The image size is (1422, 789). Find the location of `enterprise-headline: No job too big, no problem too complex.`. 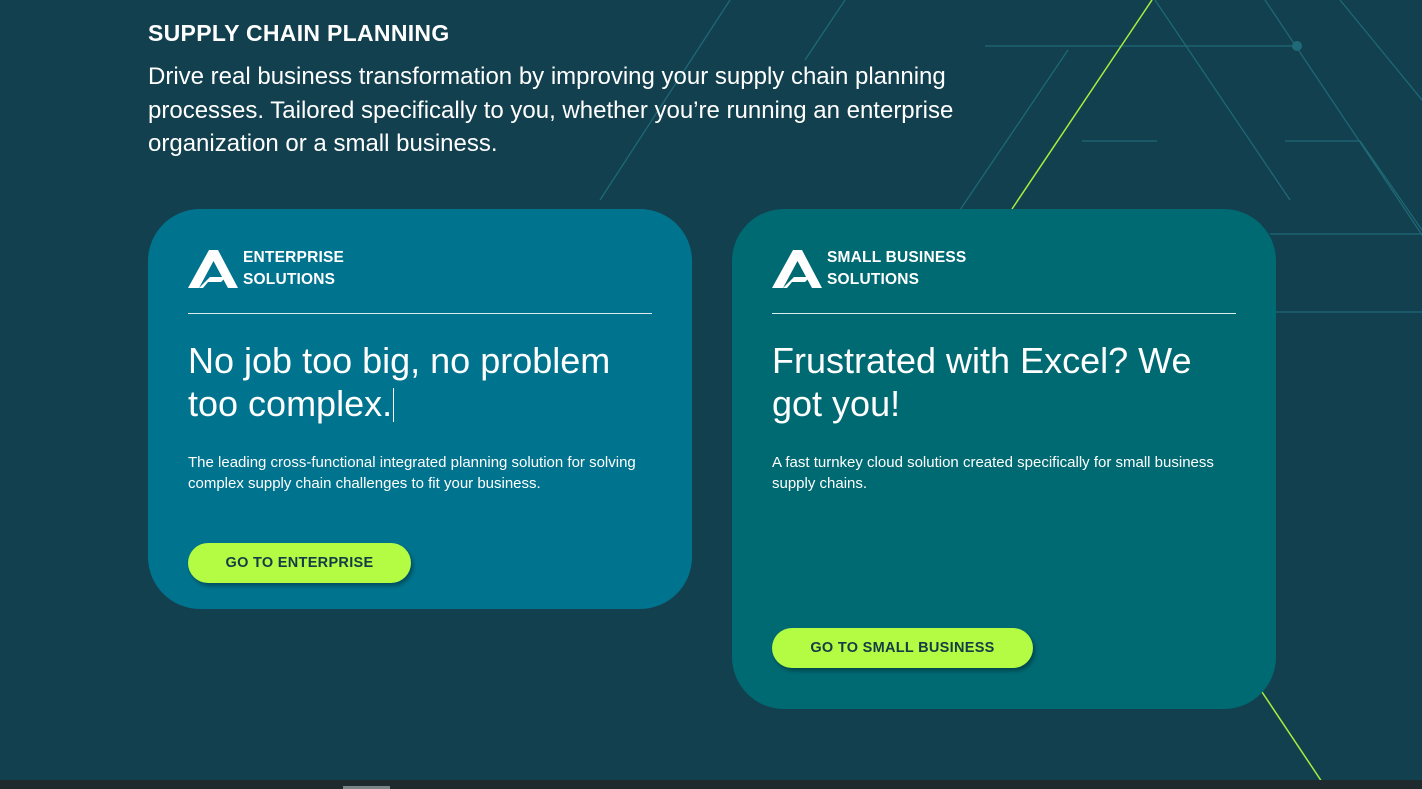

enterprise-headline: No job too big, no problem too complex. is located at coordinates (423, 382).